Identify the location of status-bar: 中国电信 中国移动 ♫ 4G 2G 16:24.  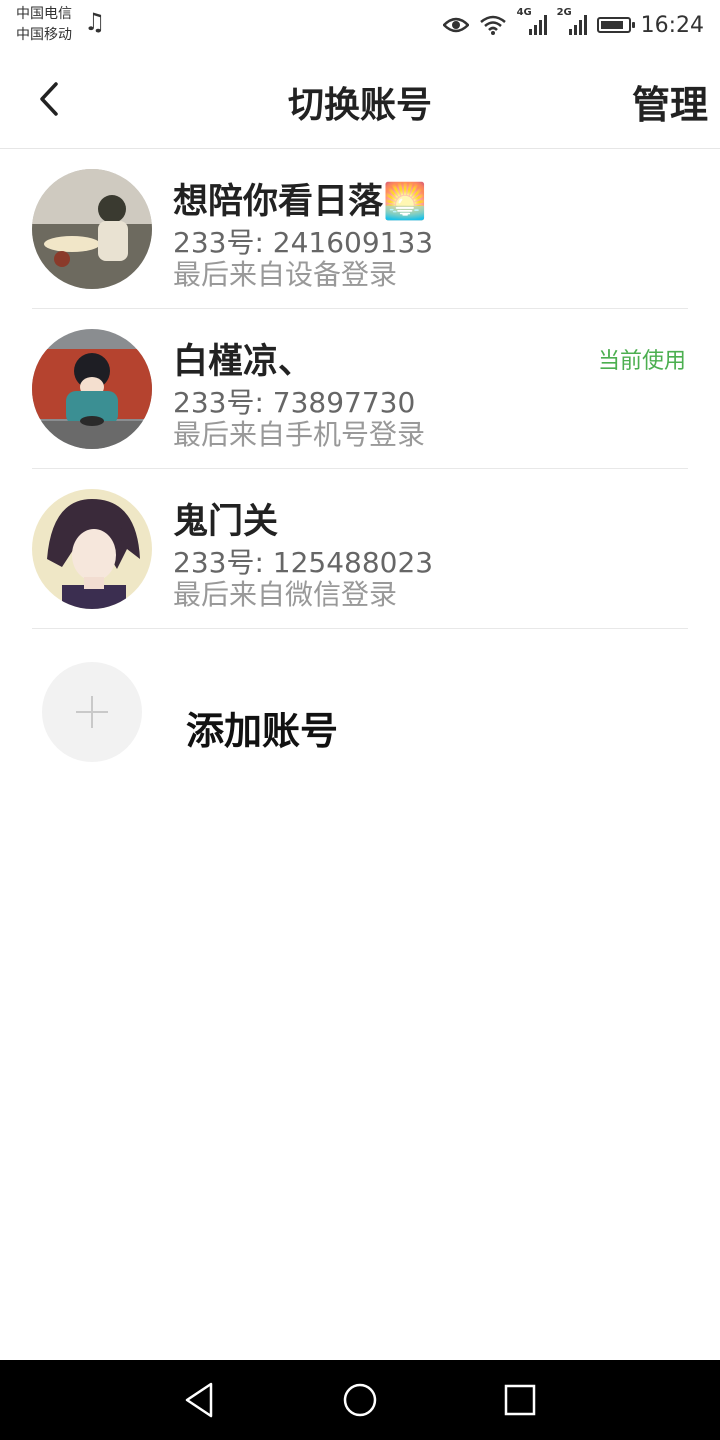
(360, 25).